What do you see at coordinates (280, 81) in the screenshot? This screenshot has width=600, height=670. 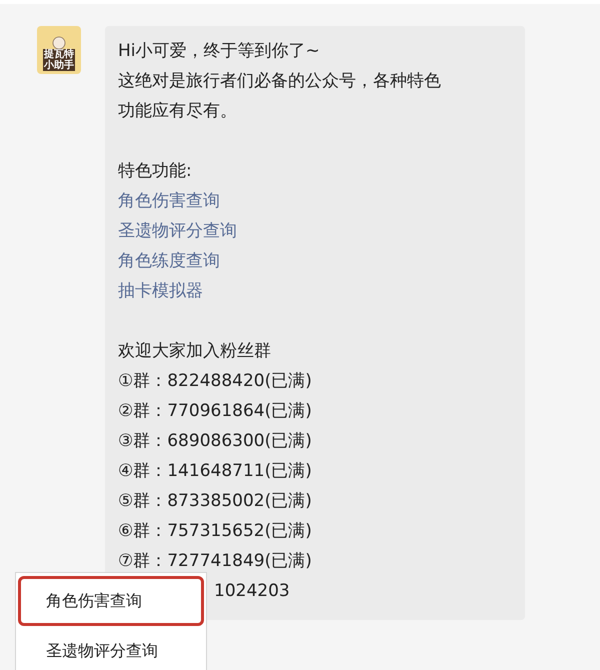 I see `message-text: 这绝对是旅行者们必备的公众号，各种特色` at bounding box center [280, 81].